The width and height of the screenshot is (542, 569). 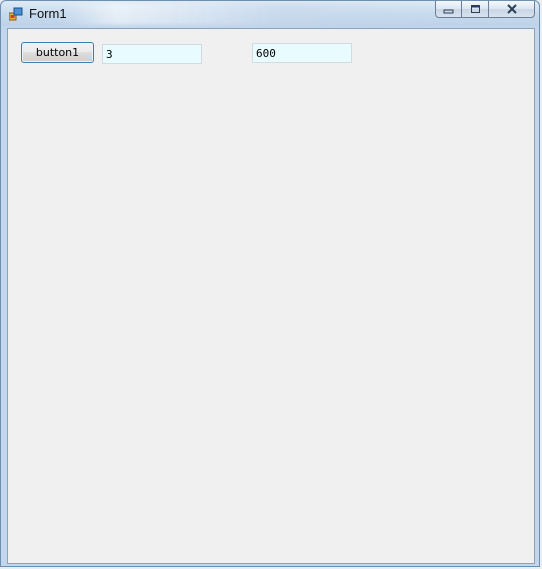 What do you see at coordinates (246, 14) in the screenshot?
I see `title-bar-glass` at bounding box center [246, 14].